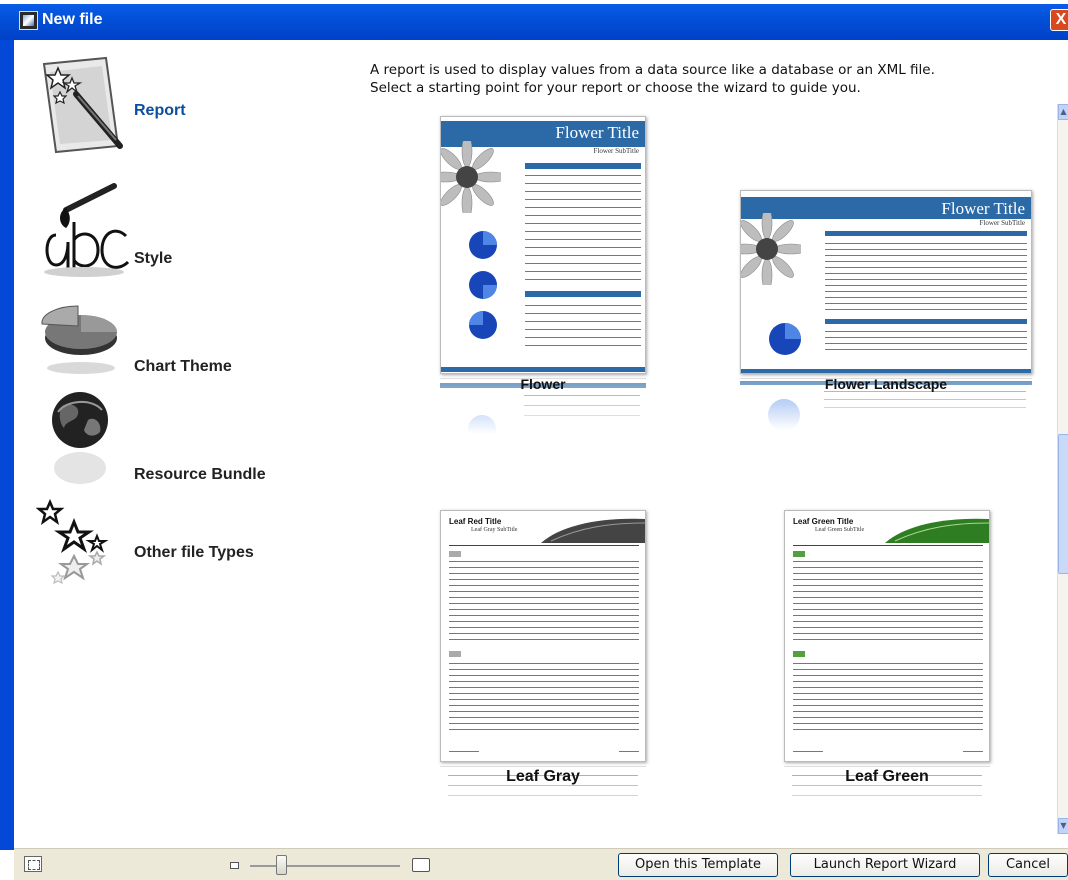  What do you see at coordinates (86, 230) in the screenshot?
I see `style-icon` at bounding box center [86, 230].